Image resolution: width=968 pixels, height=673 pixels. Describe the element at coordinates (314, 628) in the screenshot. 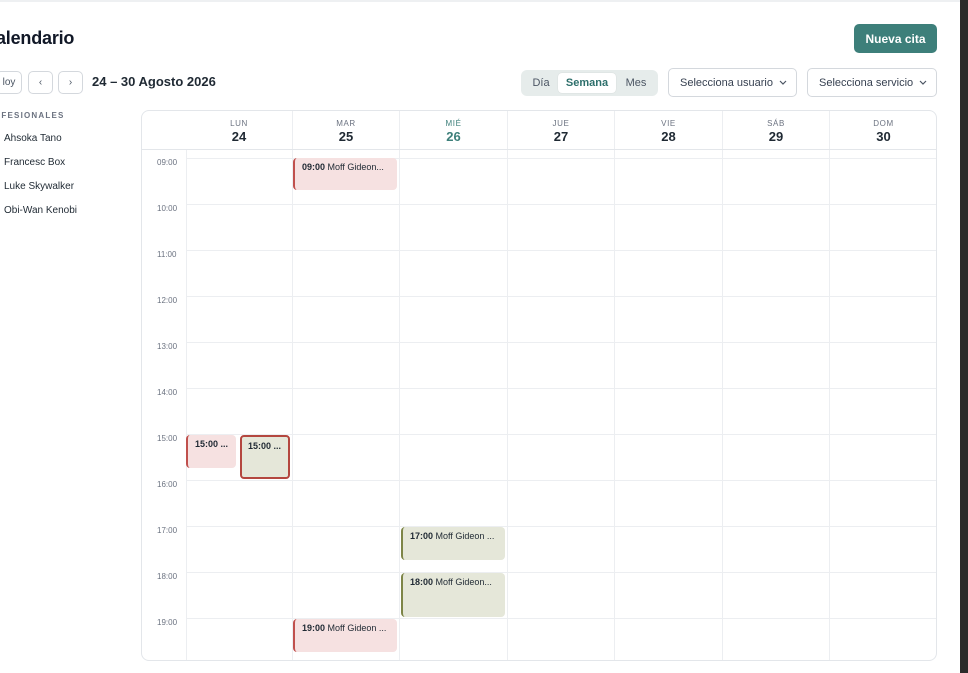

I see `event-time: 19:00` at that location.